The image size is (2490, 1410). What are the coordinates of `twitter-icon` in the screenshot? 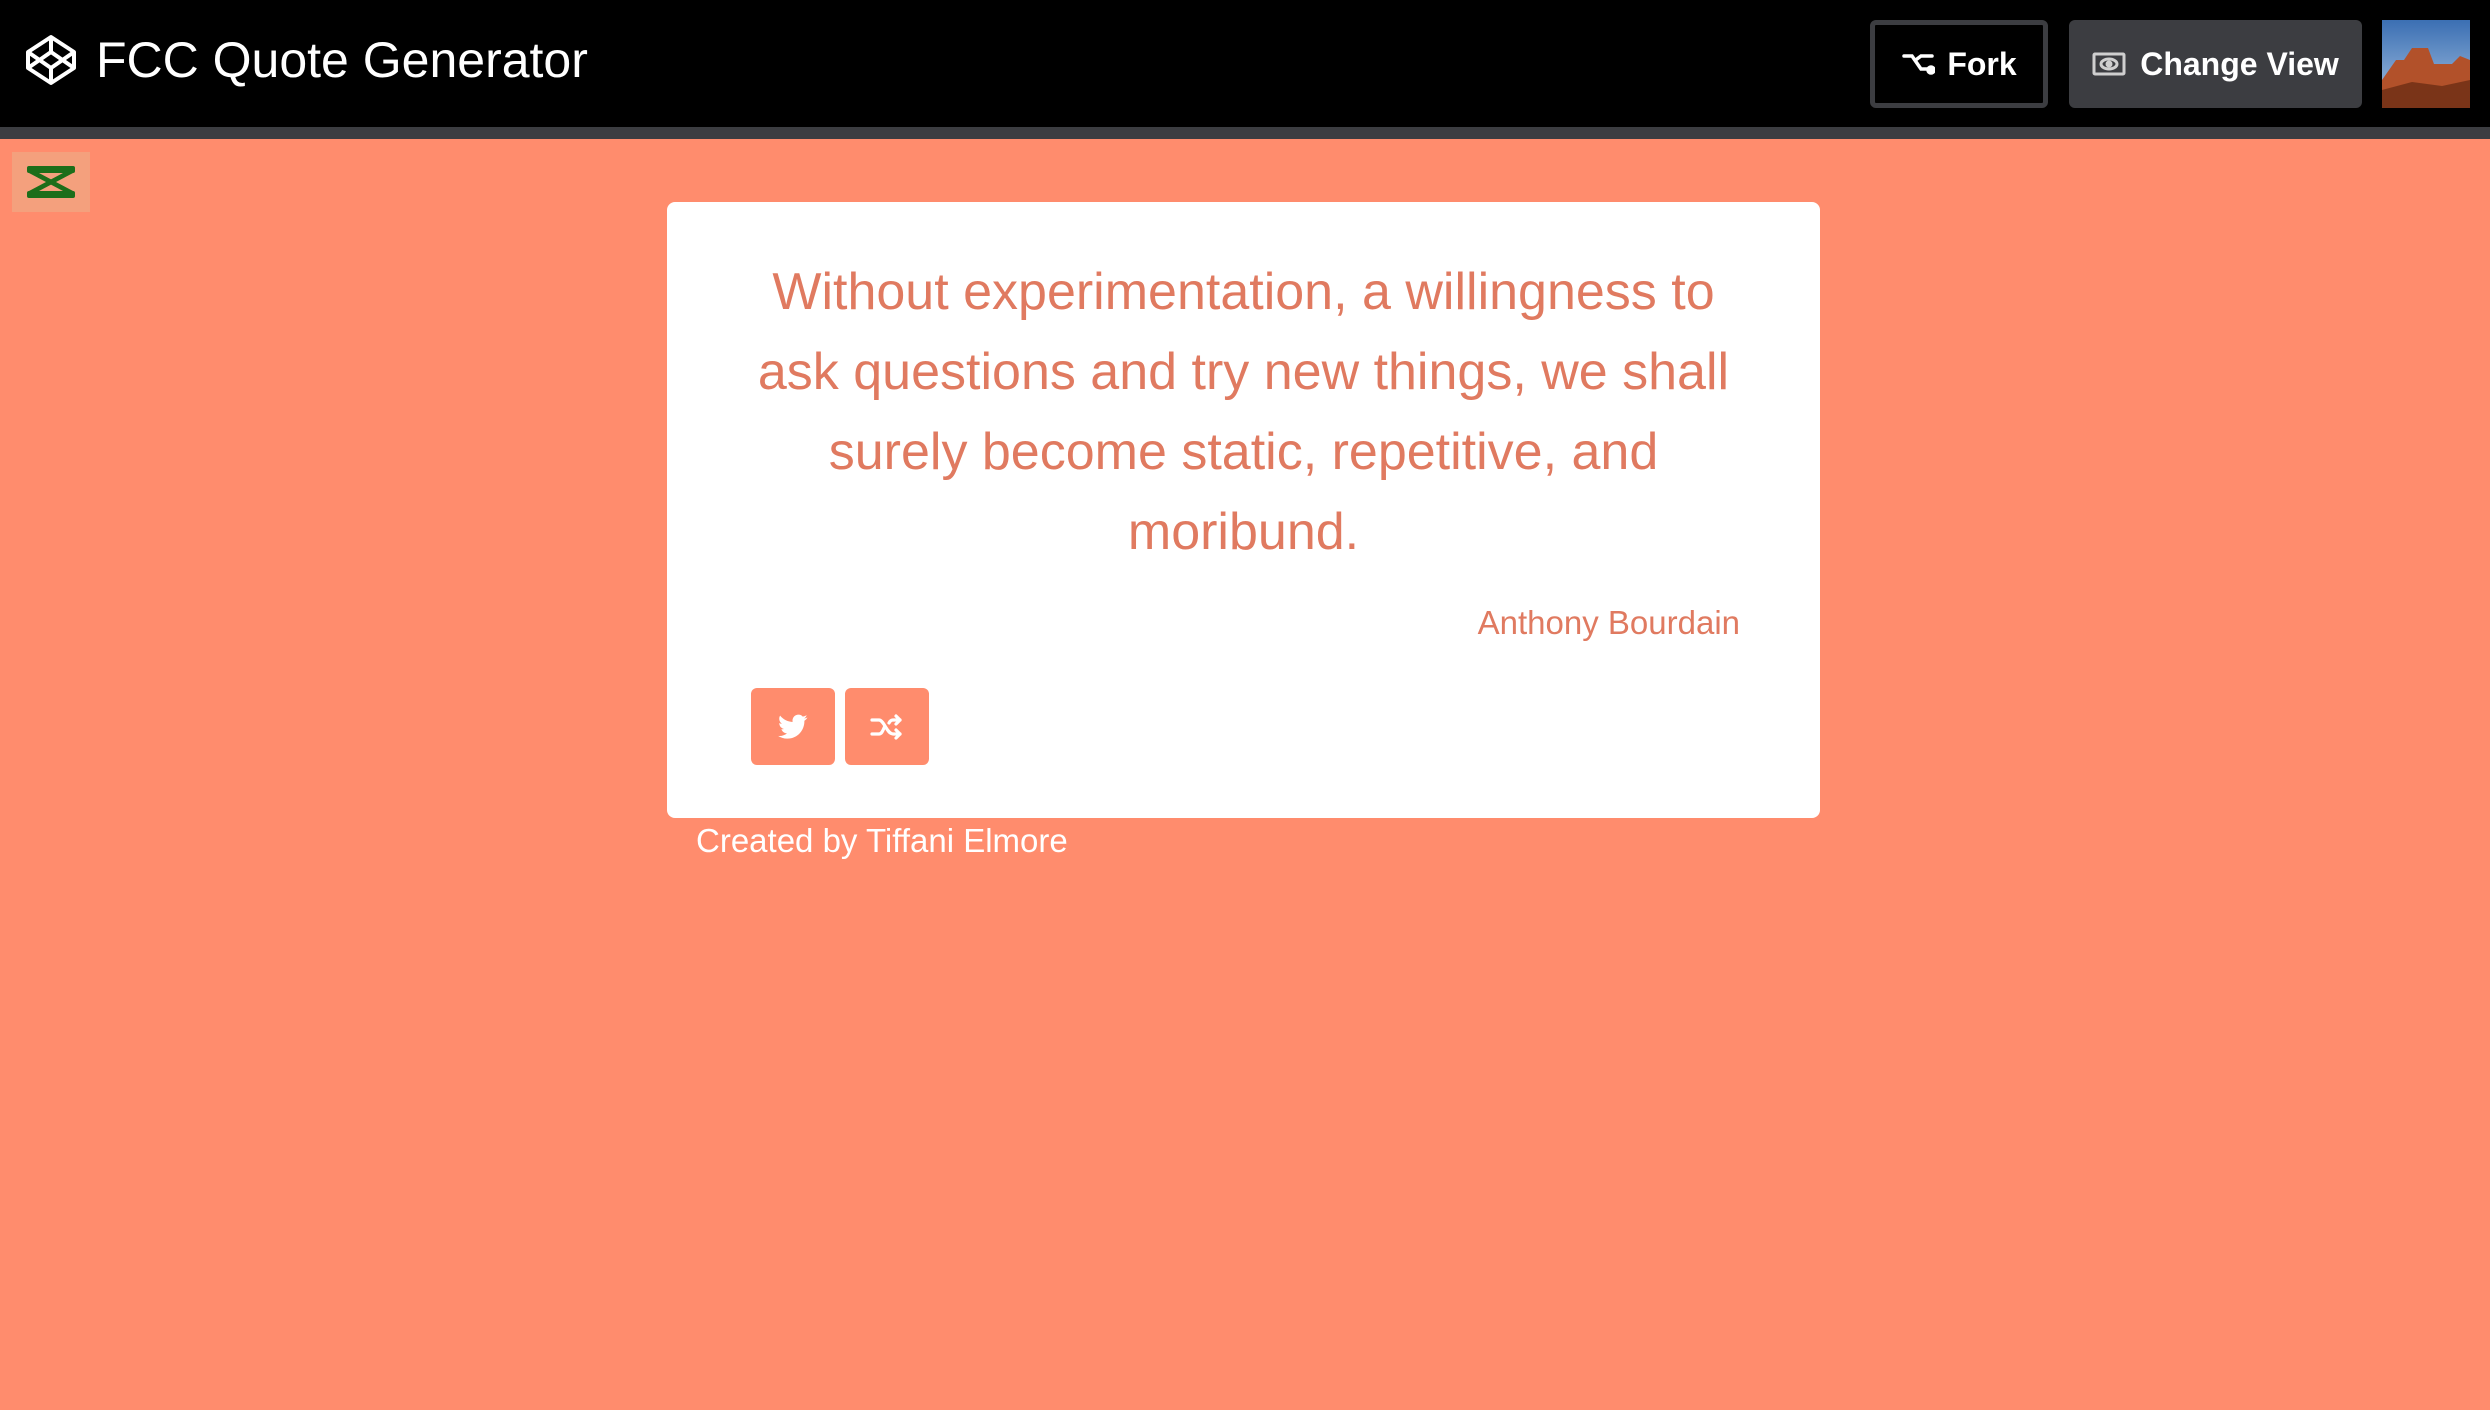 It's located at (793, 726).